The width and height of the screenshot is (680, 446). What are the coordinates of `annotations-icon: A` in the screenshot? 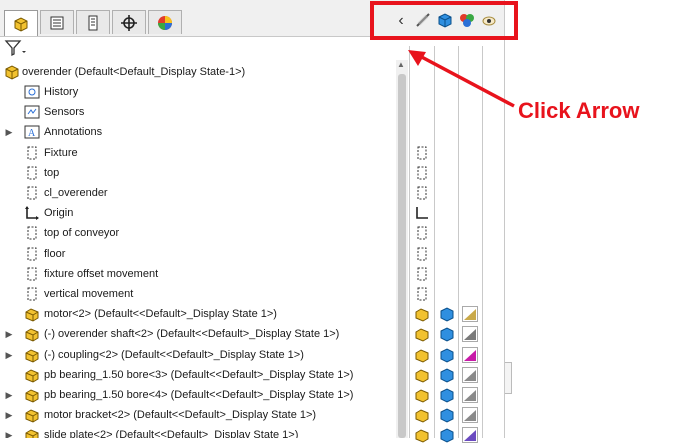 It's located at (32, 132).